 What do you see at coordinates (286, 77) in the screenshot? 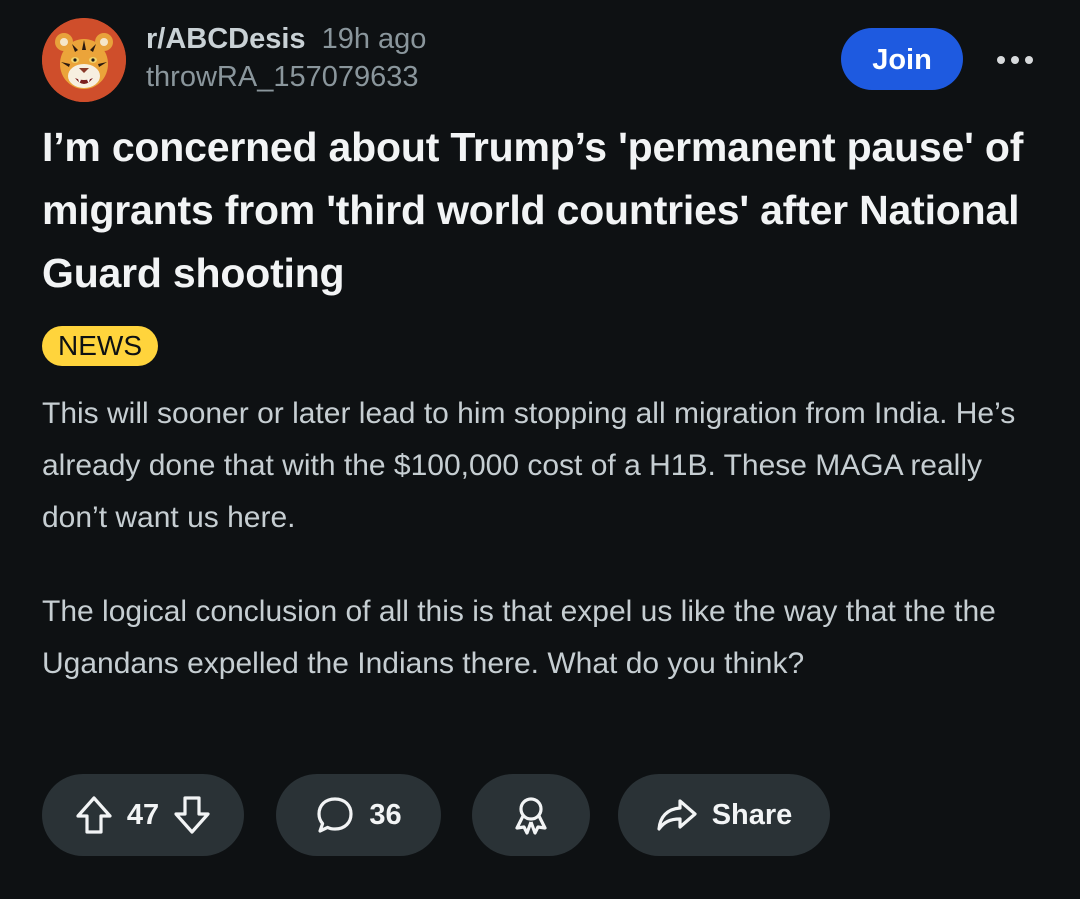
I see `author-username: throwRA_157079633` at bounding box center [286, 77].